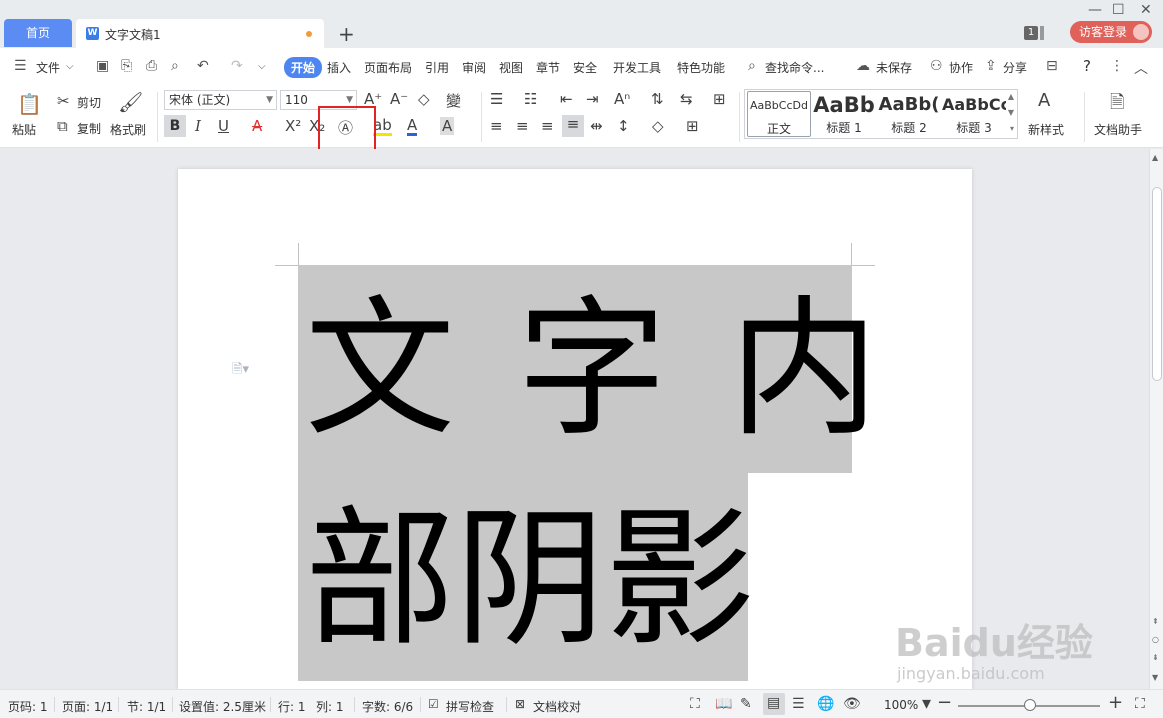 Image resolution: width=1163 pixels, height=718 pixels. Describe the element at coordinates (62, 126) in the screenshot. I see `copy-icon: ⧉` at that location.